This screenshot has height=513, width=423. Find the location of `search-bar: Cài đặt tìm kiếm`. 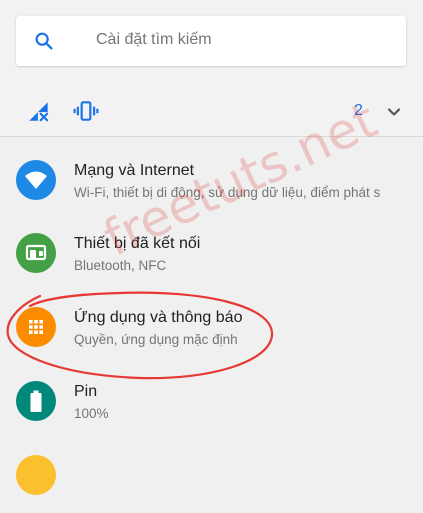

search-bar: Cài đặt tìm kiếm is located at coordinates (211, 41).